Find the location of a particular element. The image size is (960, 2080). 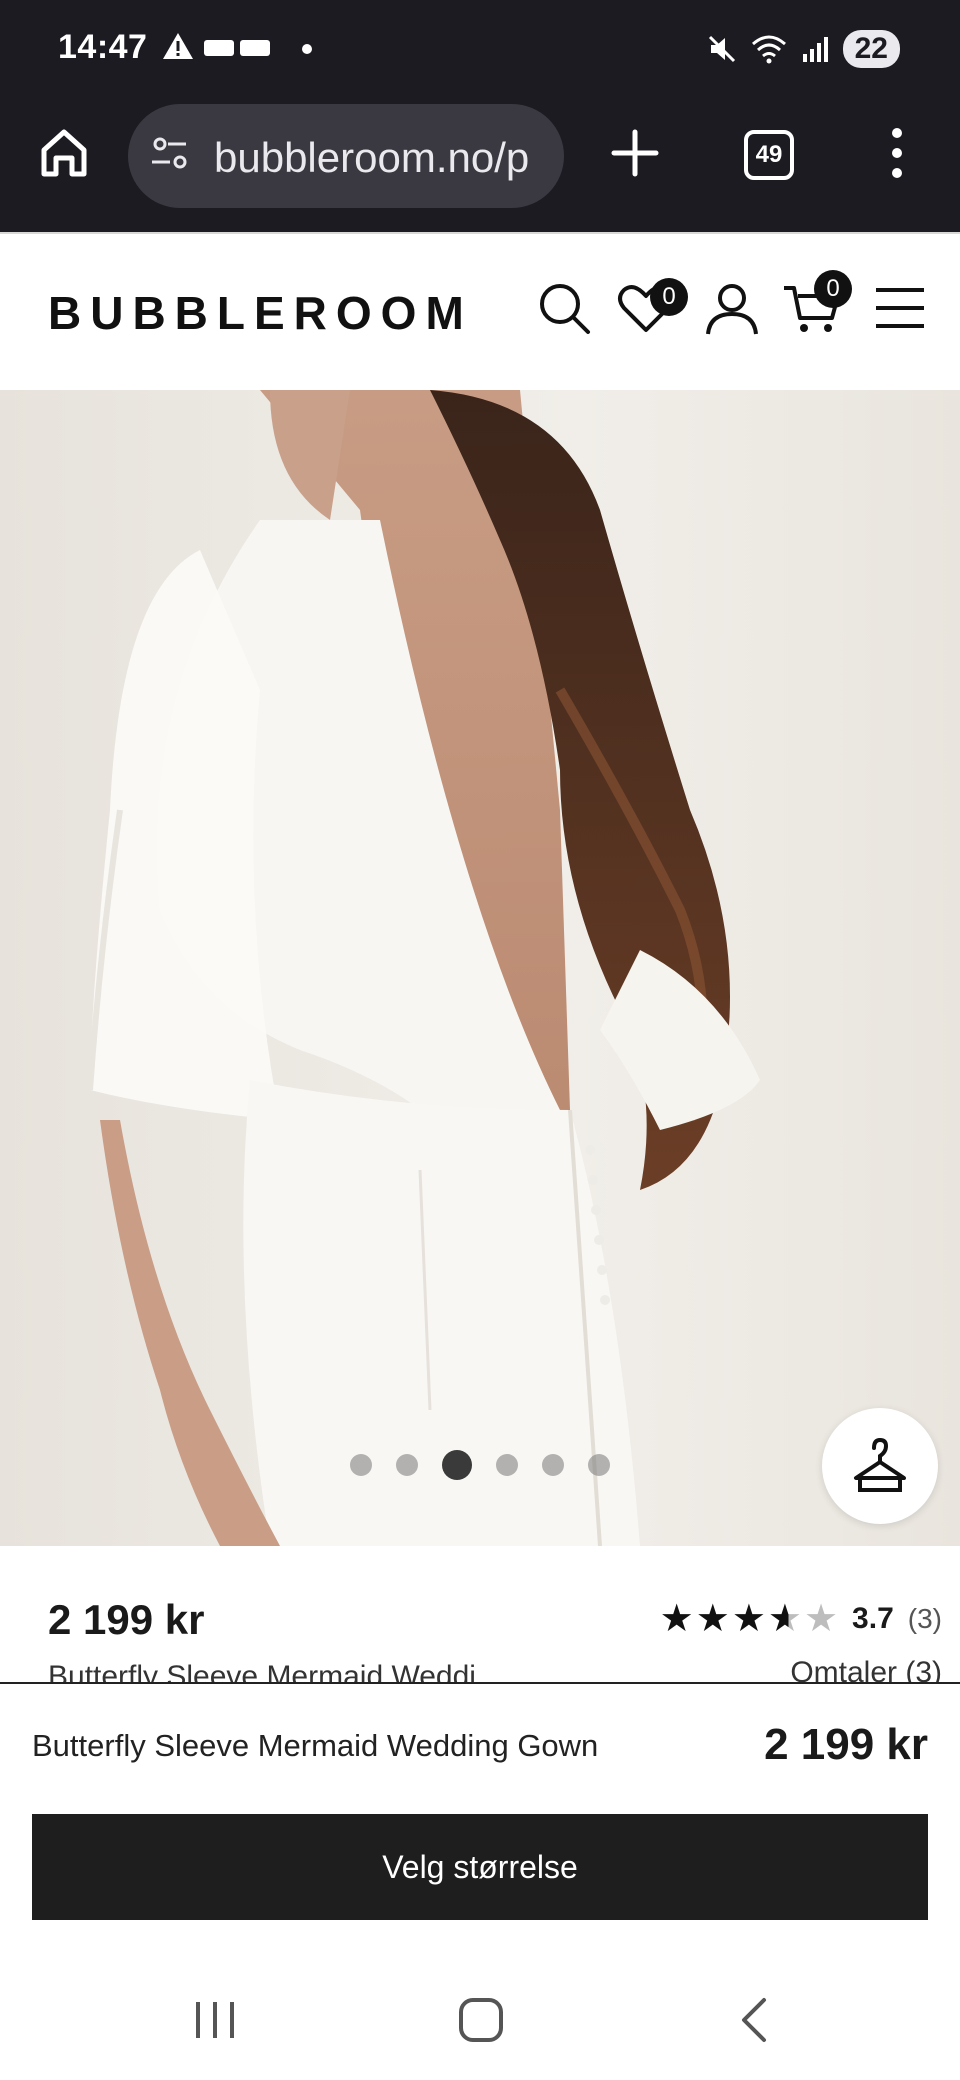

browser-toolbar: bubbleroom.no/p 49 is located at coordinates (480, 164).